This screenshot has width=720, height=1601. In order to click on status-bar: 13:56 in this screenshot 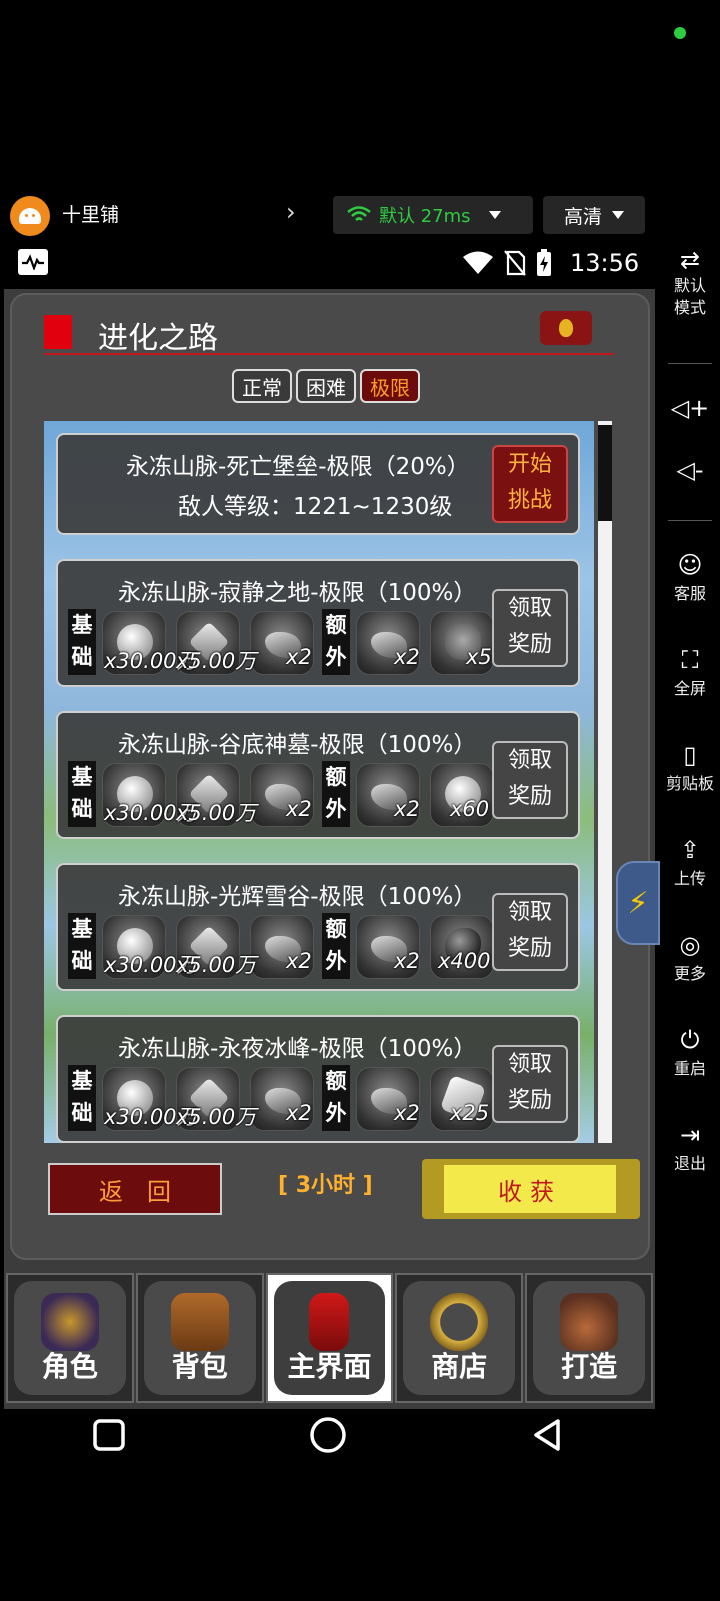, I will do `click(330, 265)`.